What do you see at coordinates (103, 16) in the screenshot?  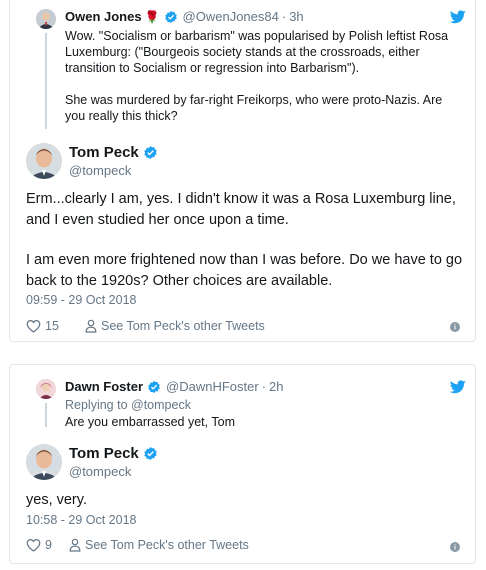 I see `author-name: Owen Jones` at bounding box center [103, 16].